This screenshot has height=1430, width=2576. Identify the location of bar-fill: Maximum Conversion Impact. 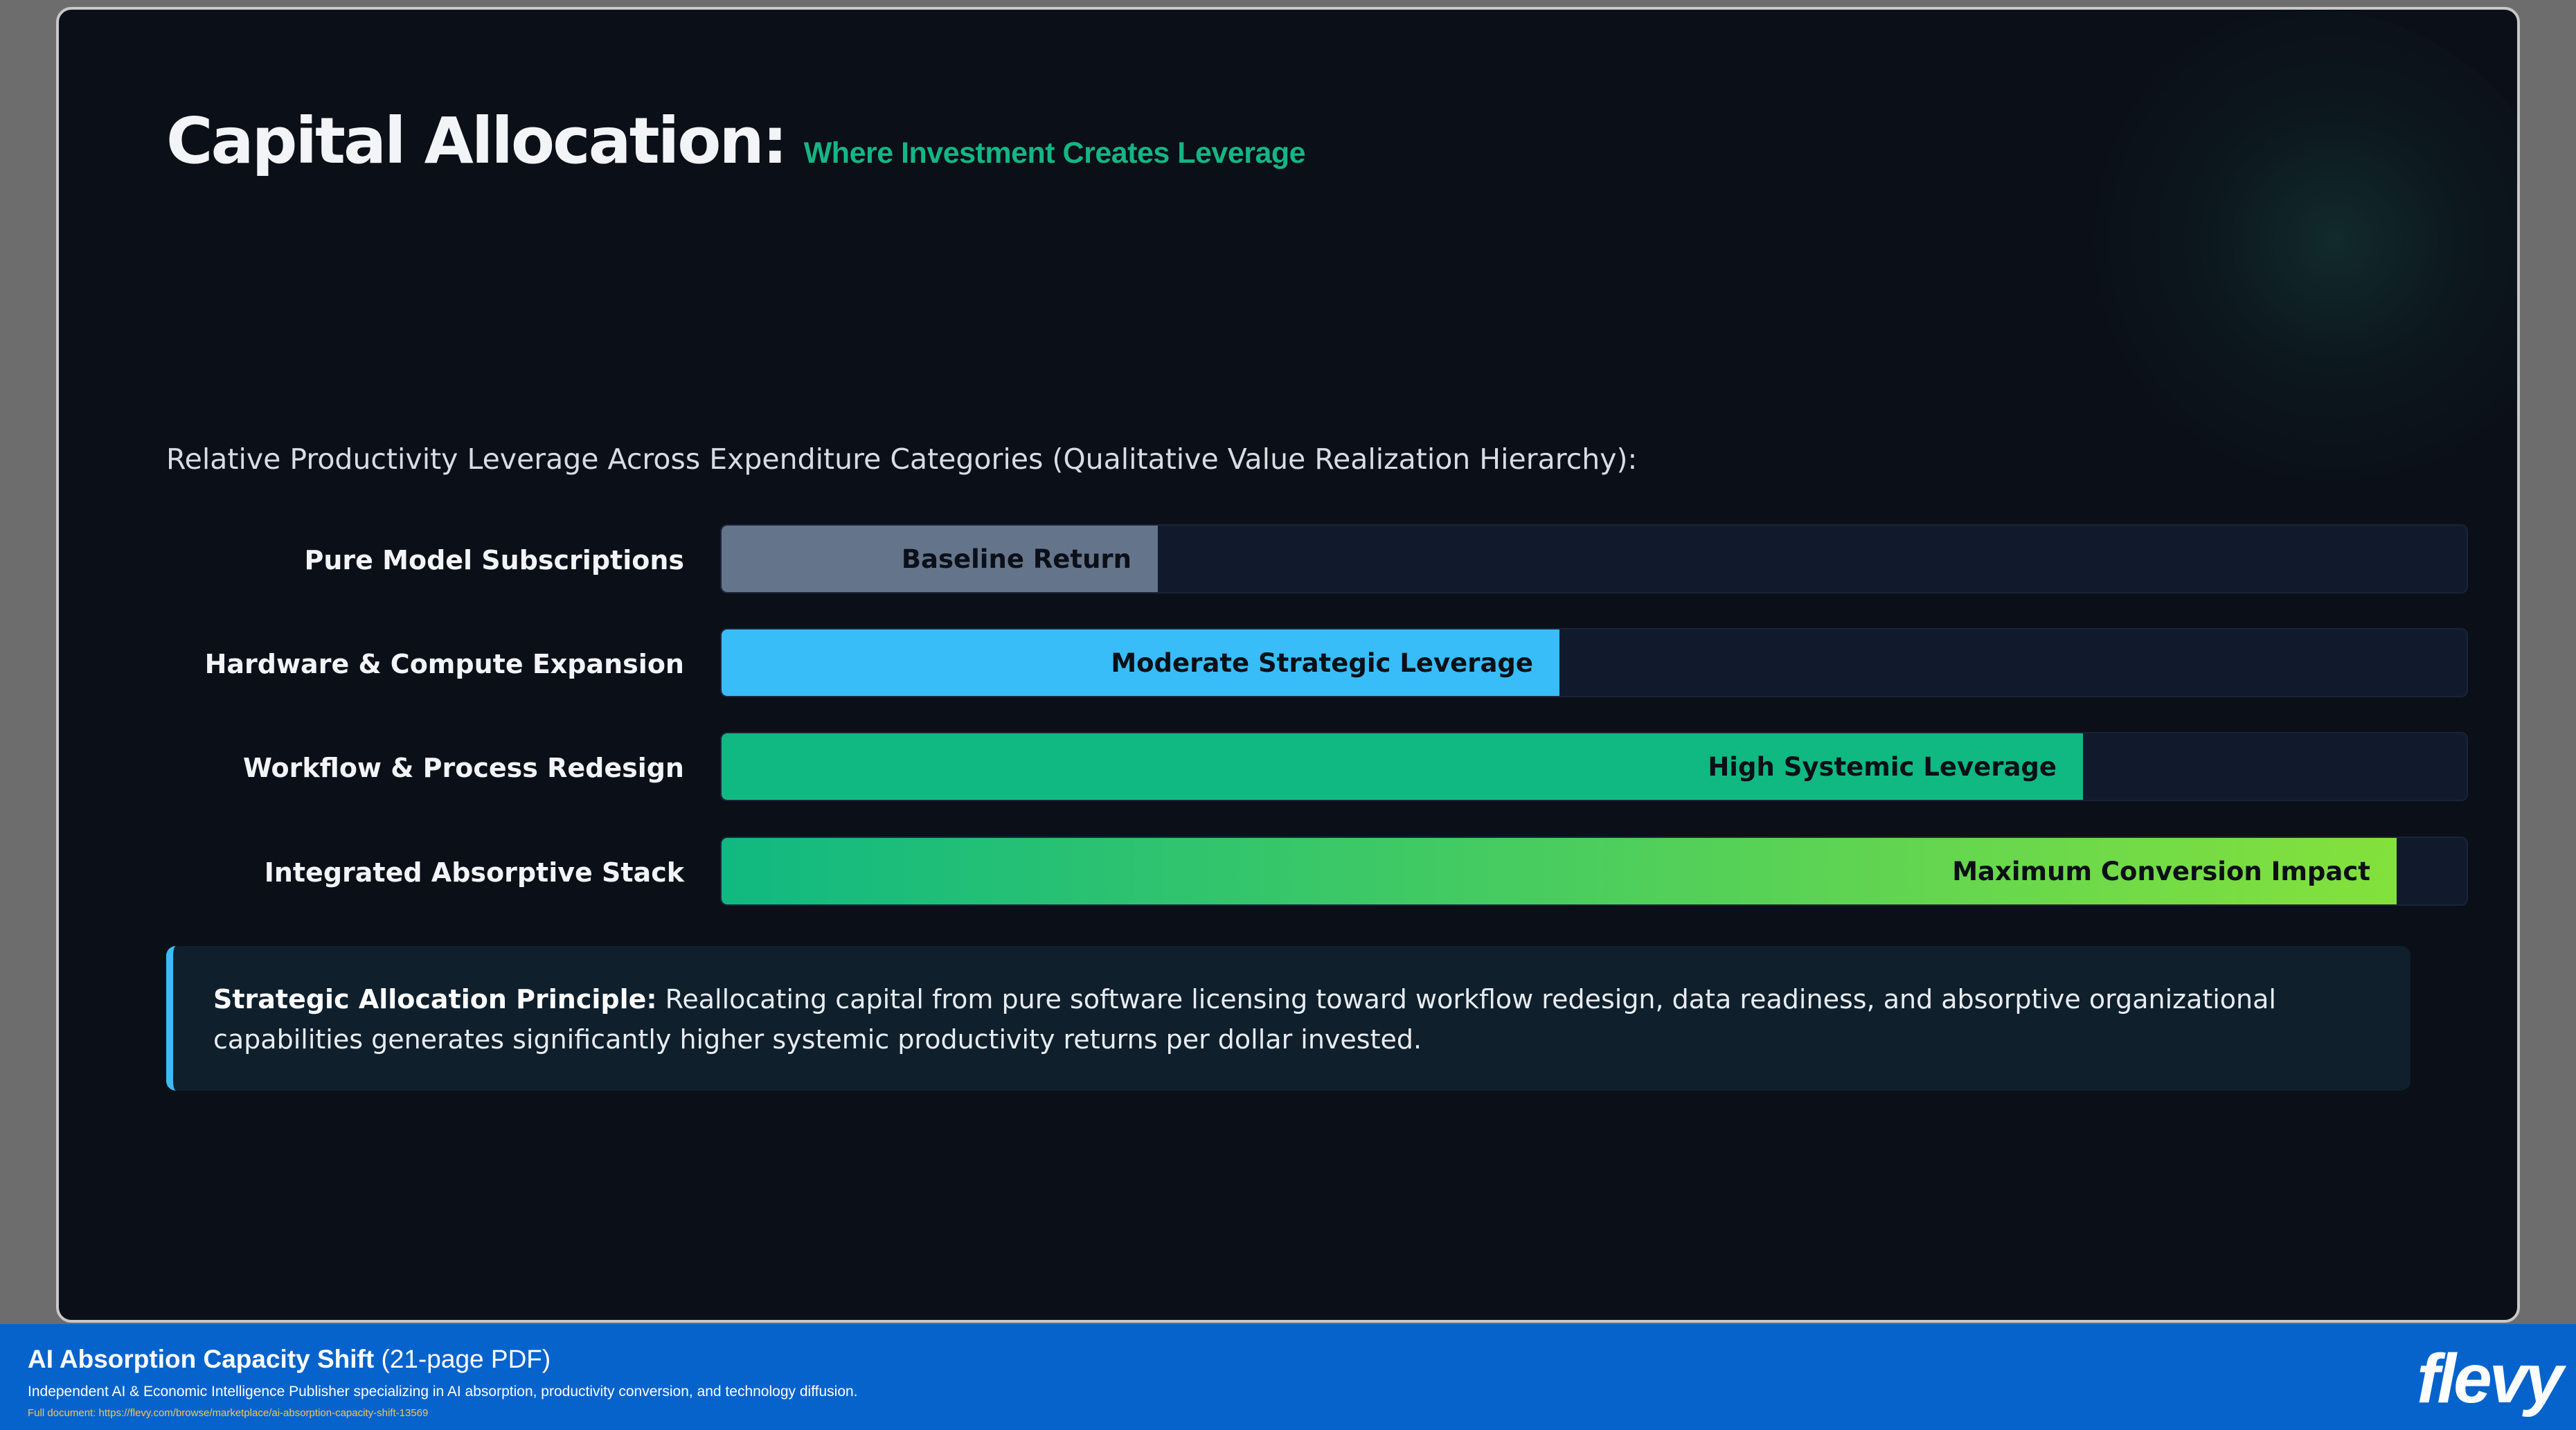
(1560, 871).